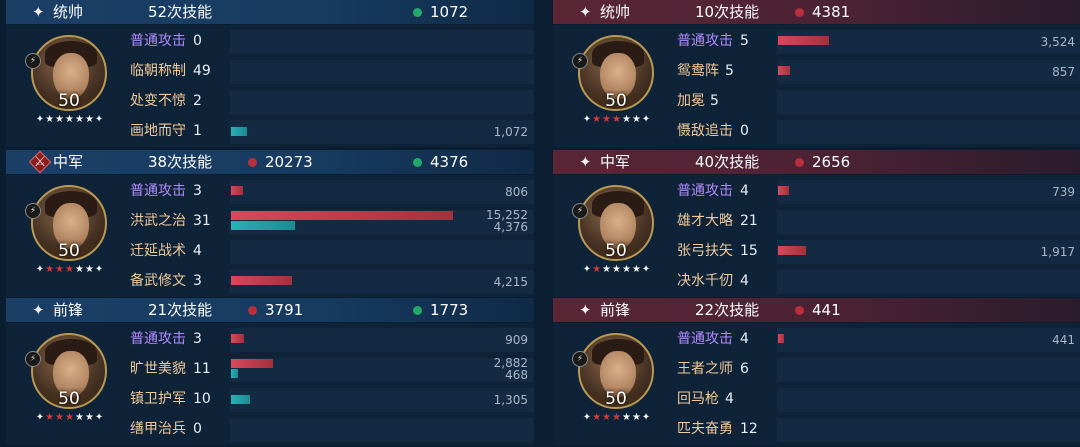 This screenshot has width=1080, height=447. What do you see at coordinates (270, 12) in the screenshot?
I see `general-header: ✦ 统帅 52次技能 1072` at bounding box center [270, 12].